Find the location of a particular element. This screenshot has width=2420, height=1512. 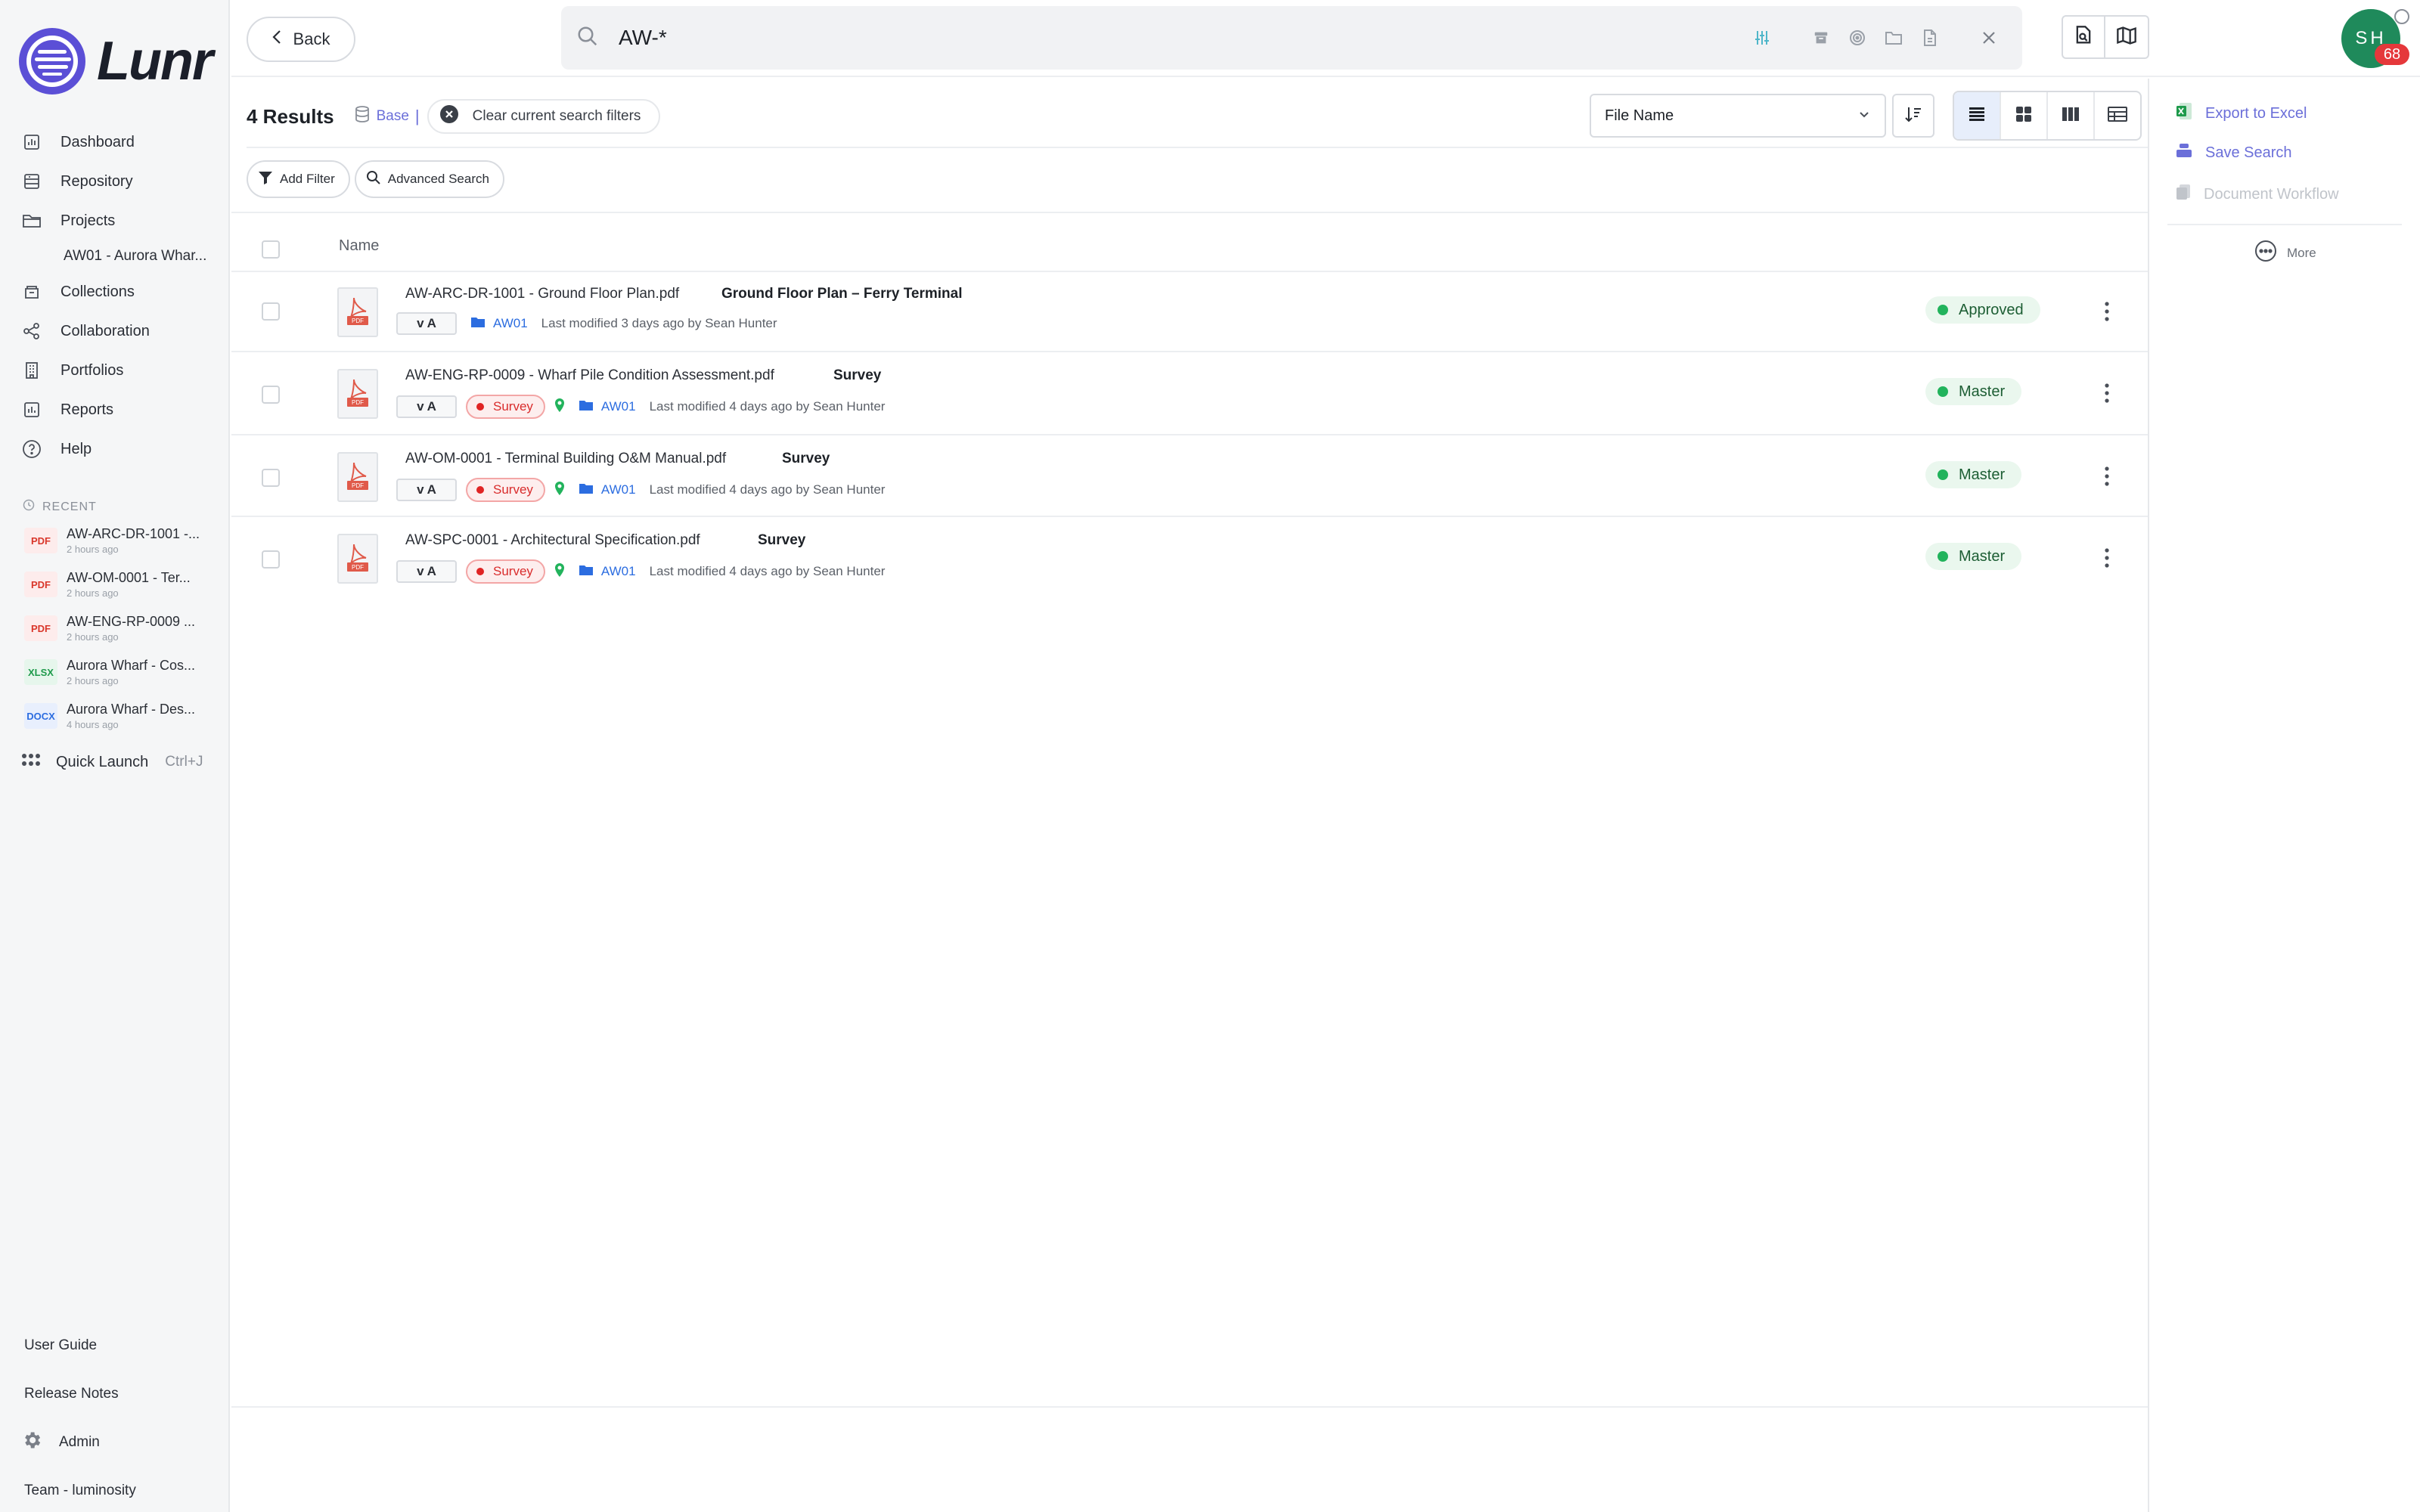

table-view-button is located at coordinates (2117, 115).